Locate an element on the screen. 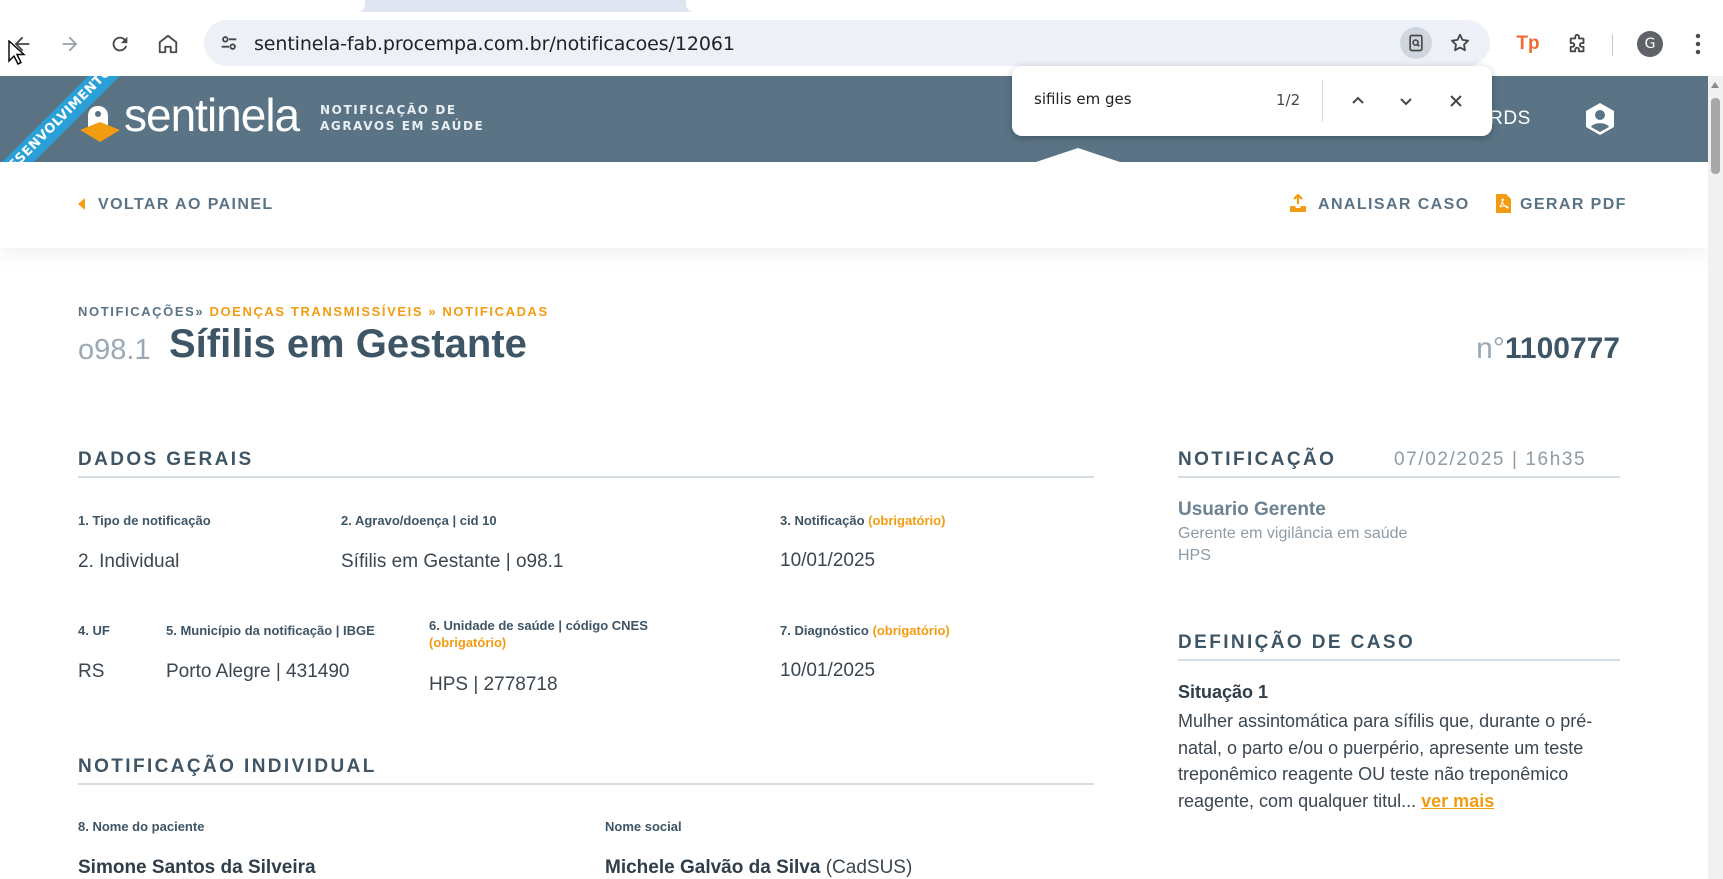  field-label-diagnostico-text: 7. Diagnóstico is located at coordinates (824, 630).